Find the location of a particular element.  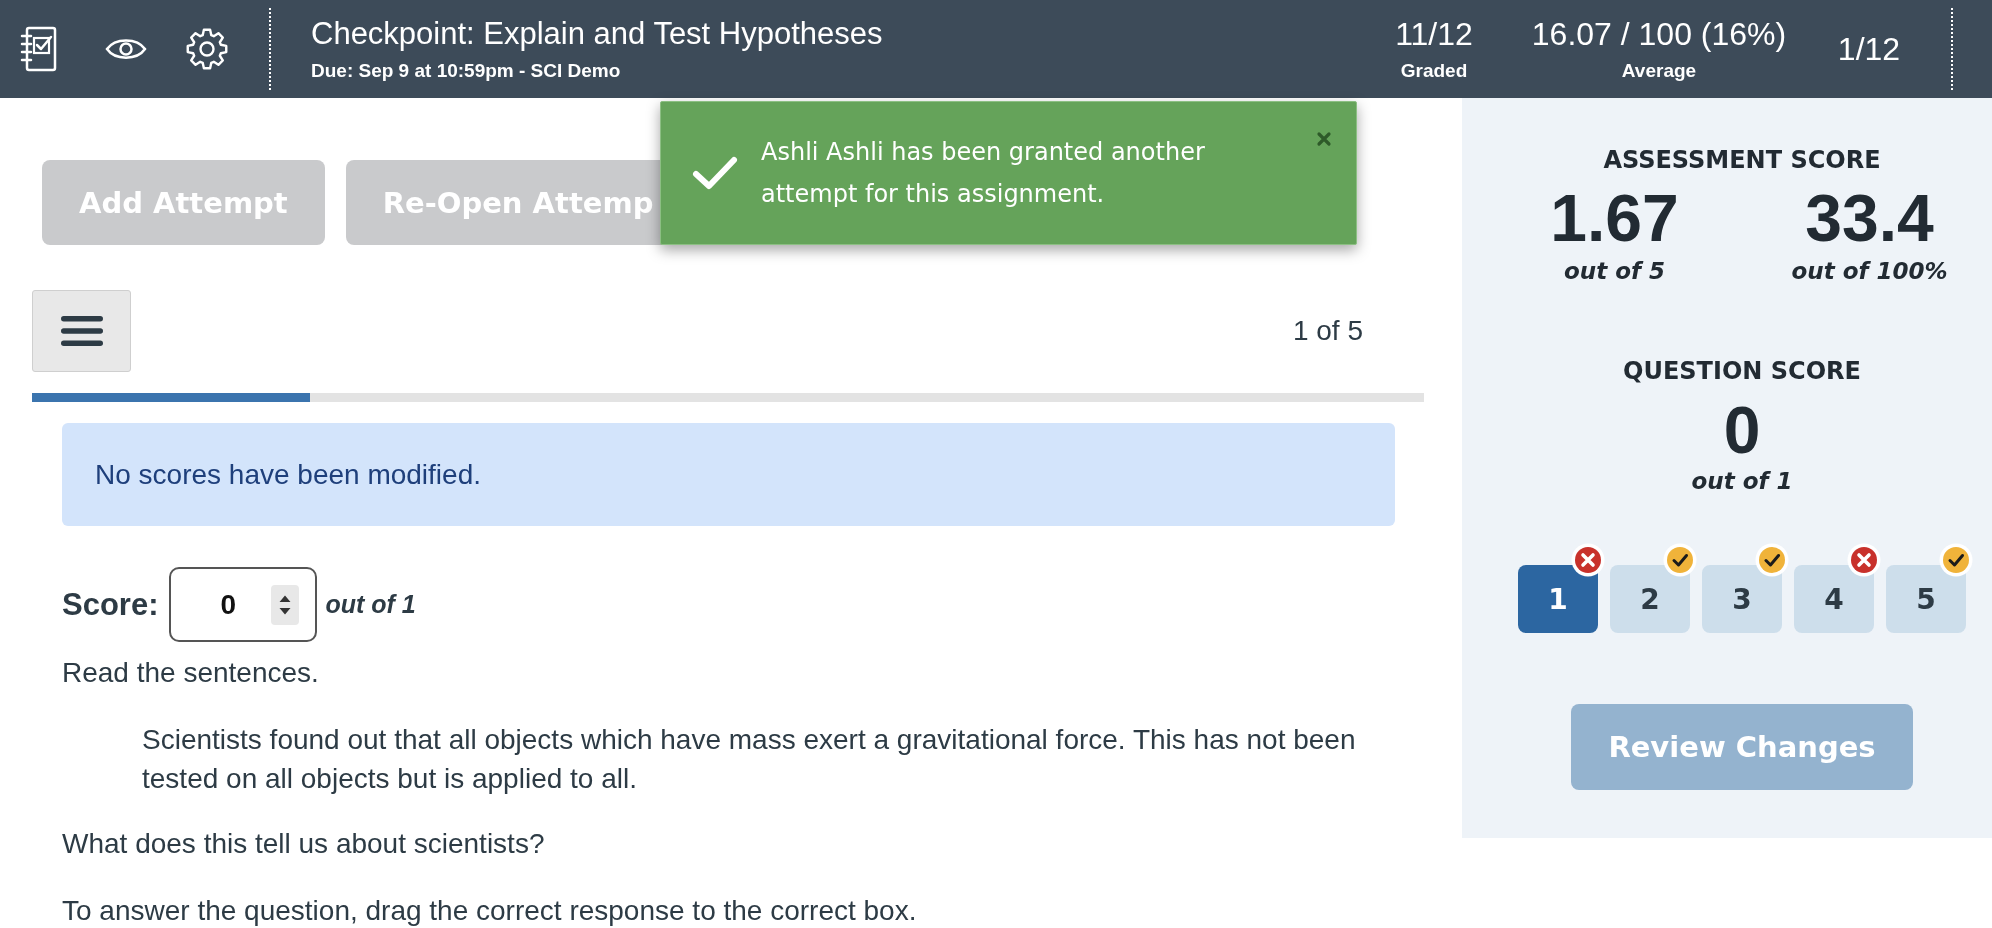

menu-icon is located at coordinates (81, 331).